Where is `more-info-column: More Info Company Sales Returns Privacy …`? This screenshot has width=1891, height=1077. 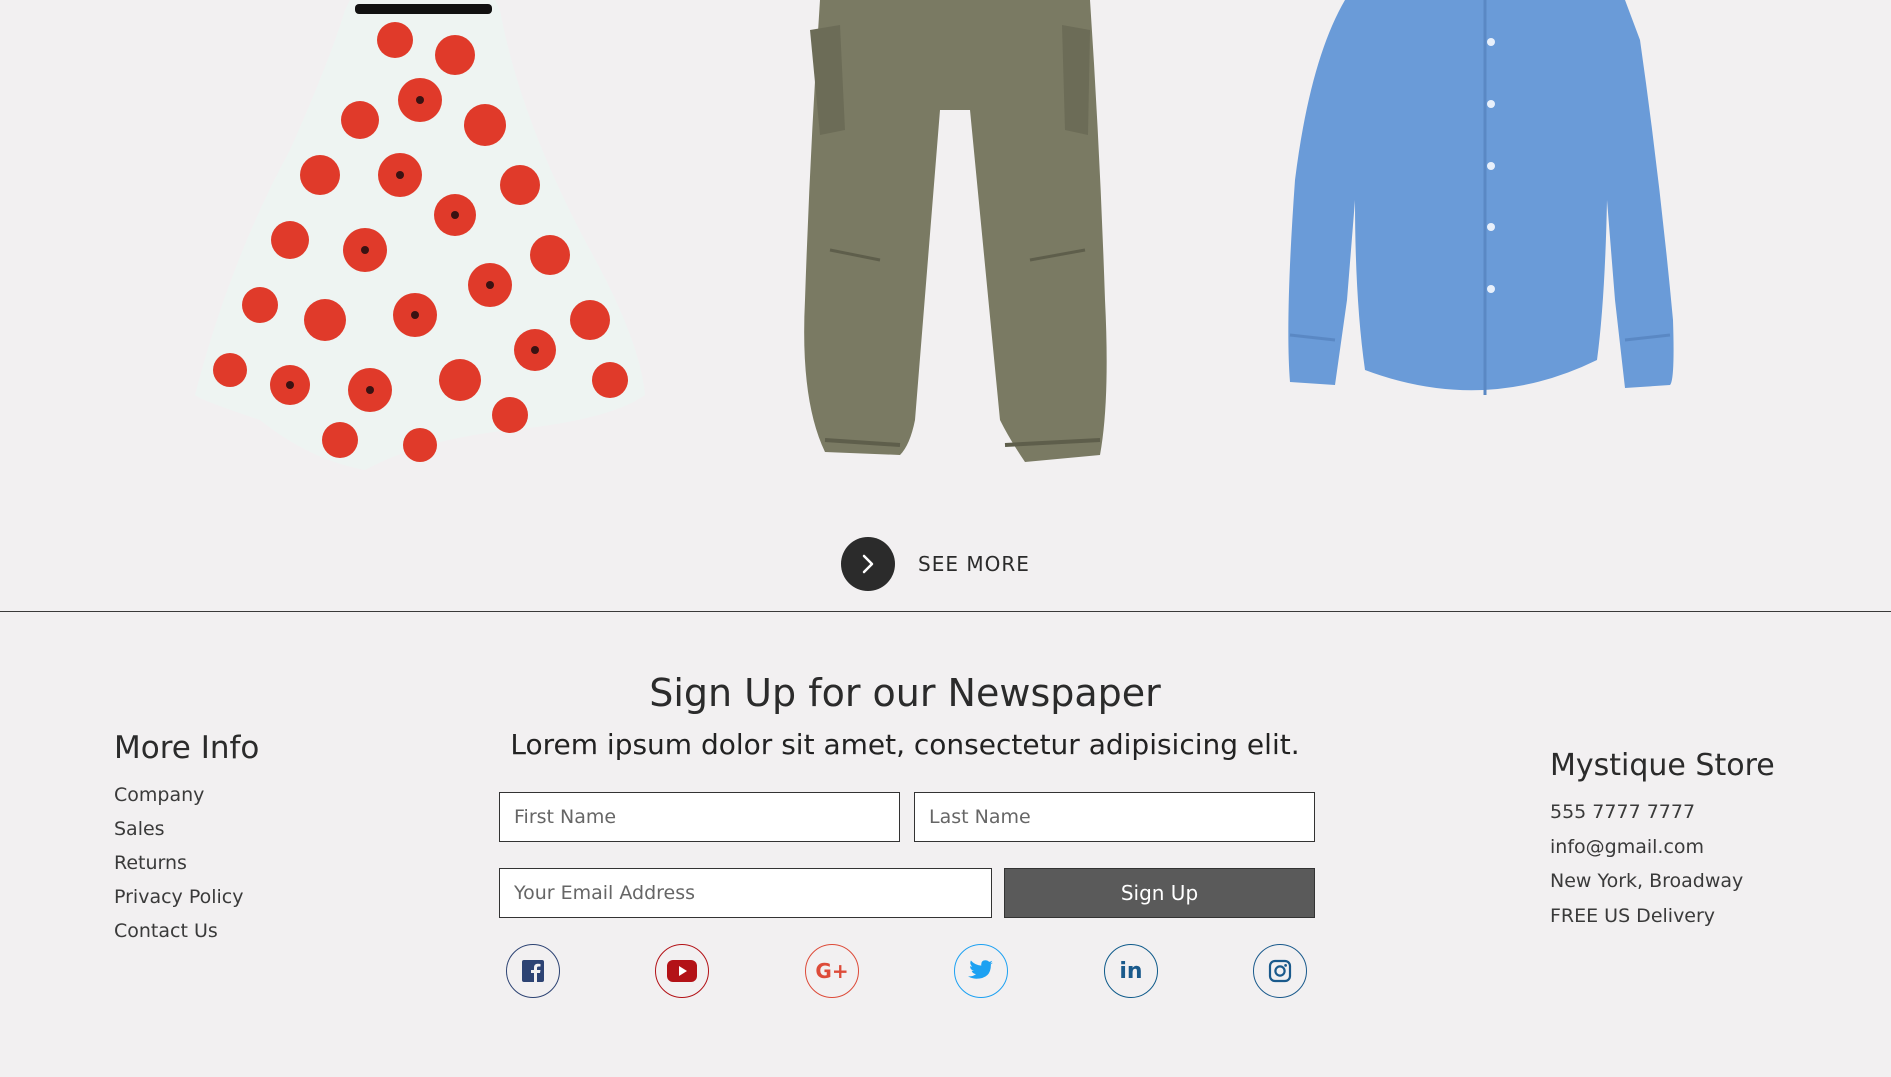 more-info-column: More Info Company Sales Returns Privacy … is located at coordinates (186, 839).